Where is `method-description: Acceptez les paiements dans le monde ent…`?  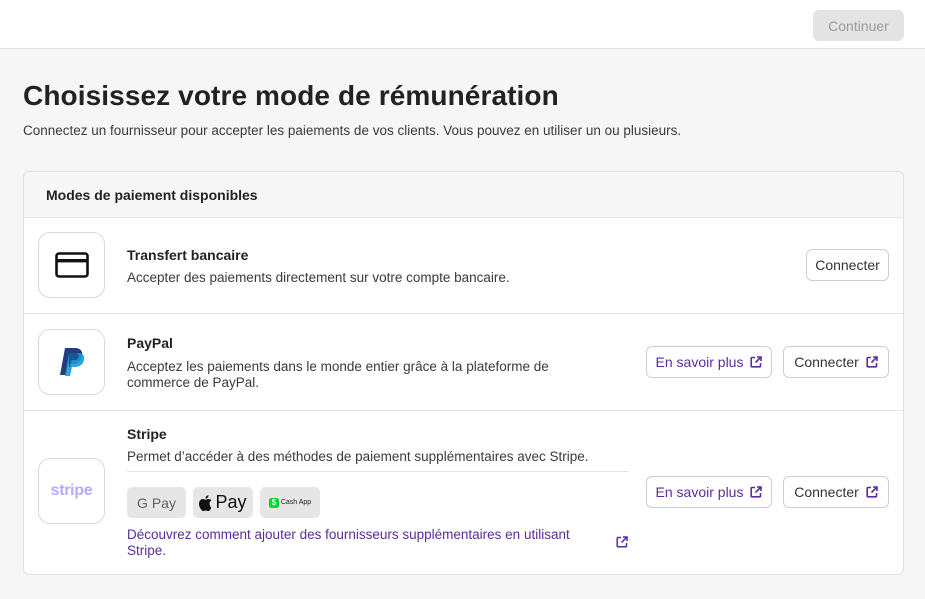 method-description: Acceptez les paiements dans le monde ent… is located at coordinates (338, 374).